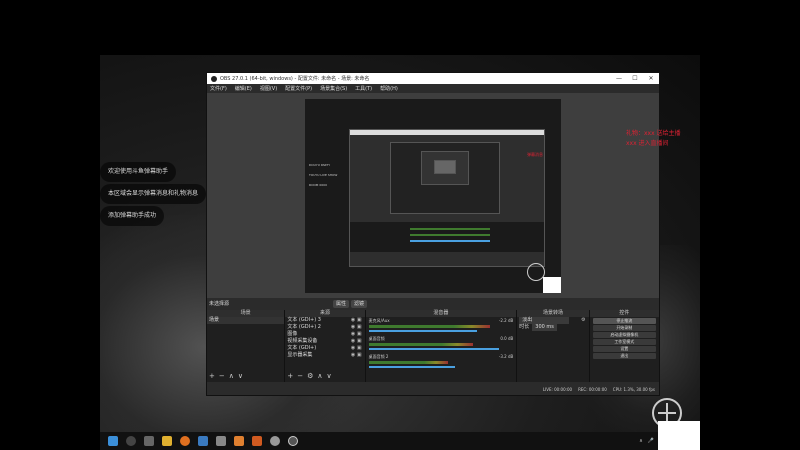 The height and width of the screenshot is (450, 800). What do you see at coordinates (524, 327) in the screenshot?
I see `duration-label: 时长` at bounding box center [524, 327].